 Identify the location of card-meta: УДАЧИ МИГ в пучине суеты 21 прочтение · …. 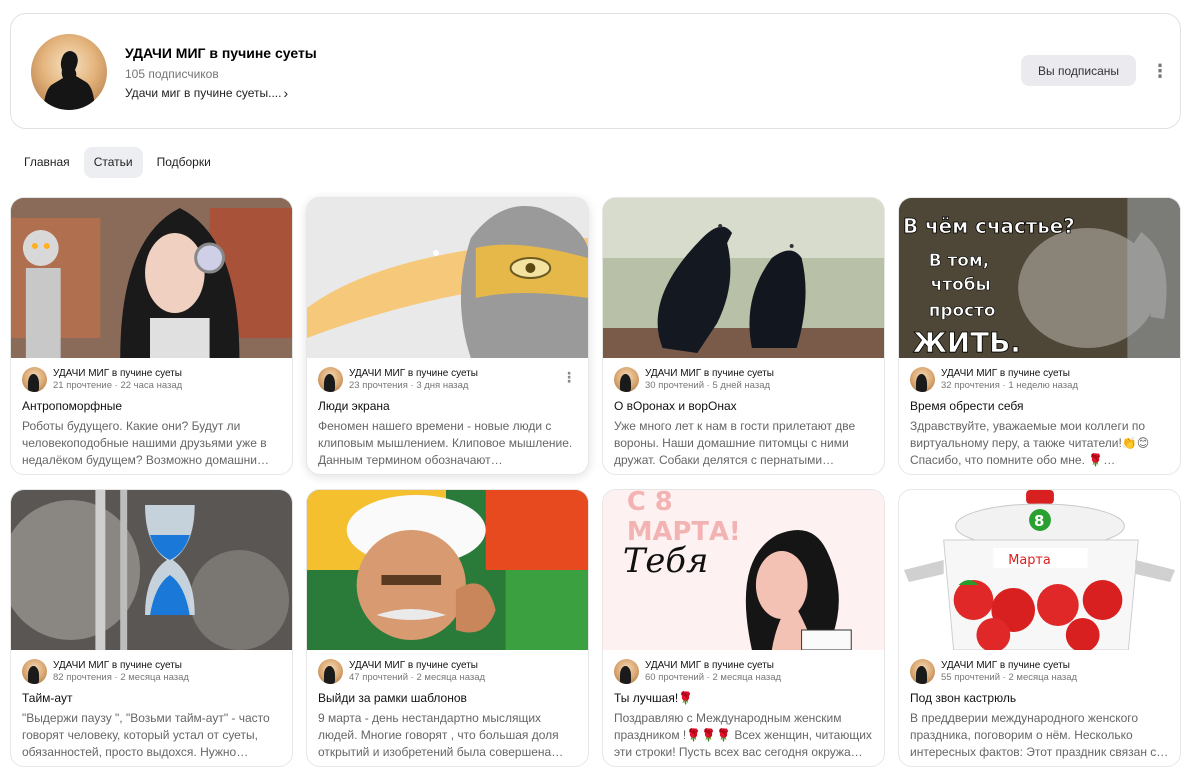
(102, 379).